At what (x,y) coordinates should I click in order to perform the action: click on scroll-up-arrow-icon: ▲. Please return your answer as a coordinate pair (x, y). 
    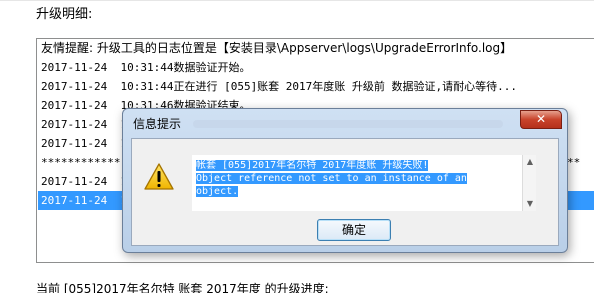
    Looking at the image, I should click on (530, 162).